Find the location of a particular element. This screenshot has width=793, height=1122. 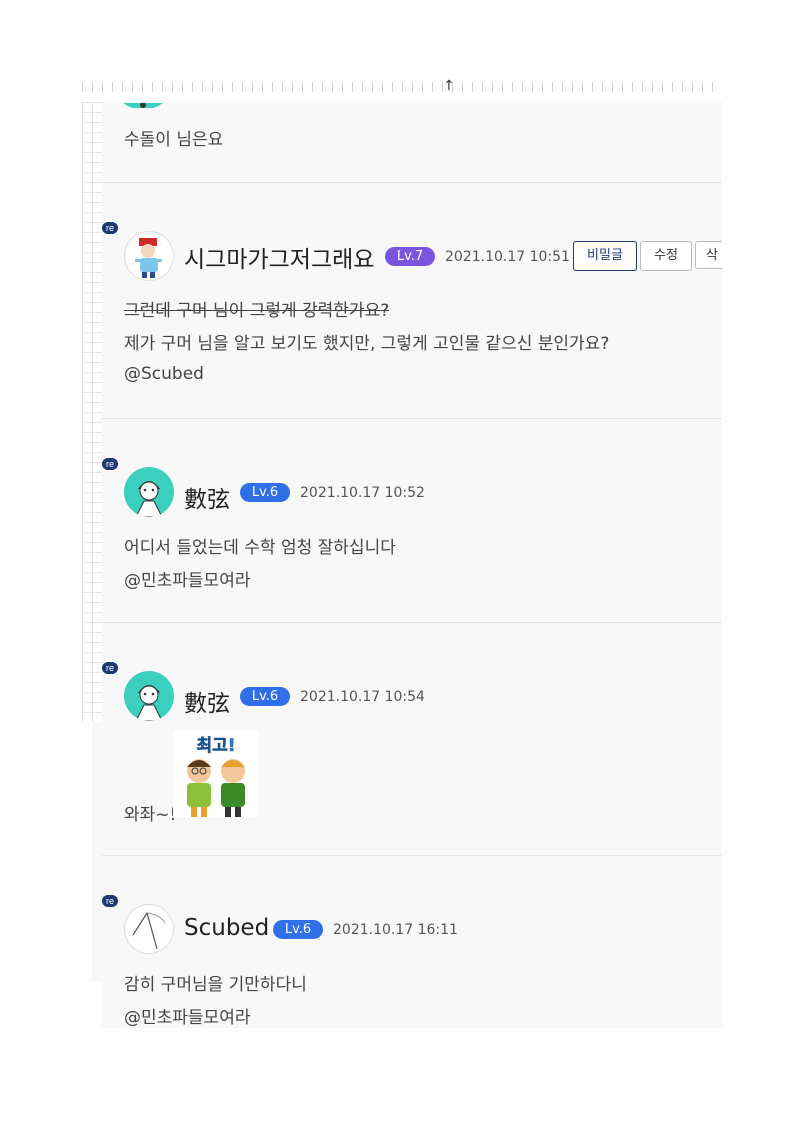

secret-button: 비밀글 is located at coordinates (605, 256).